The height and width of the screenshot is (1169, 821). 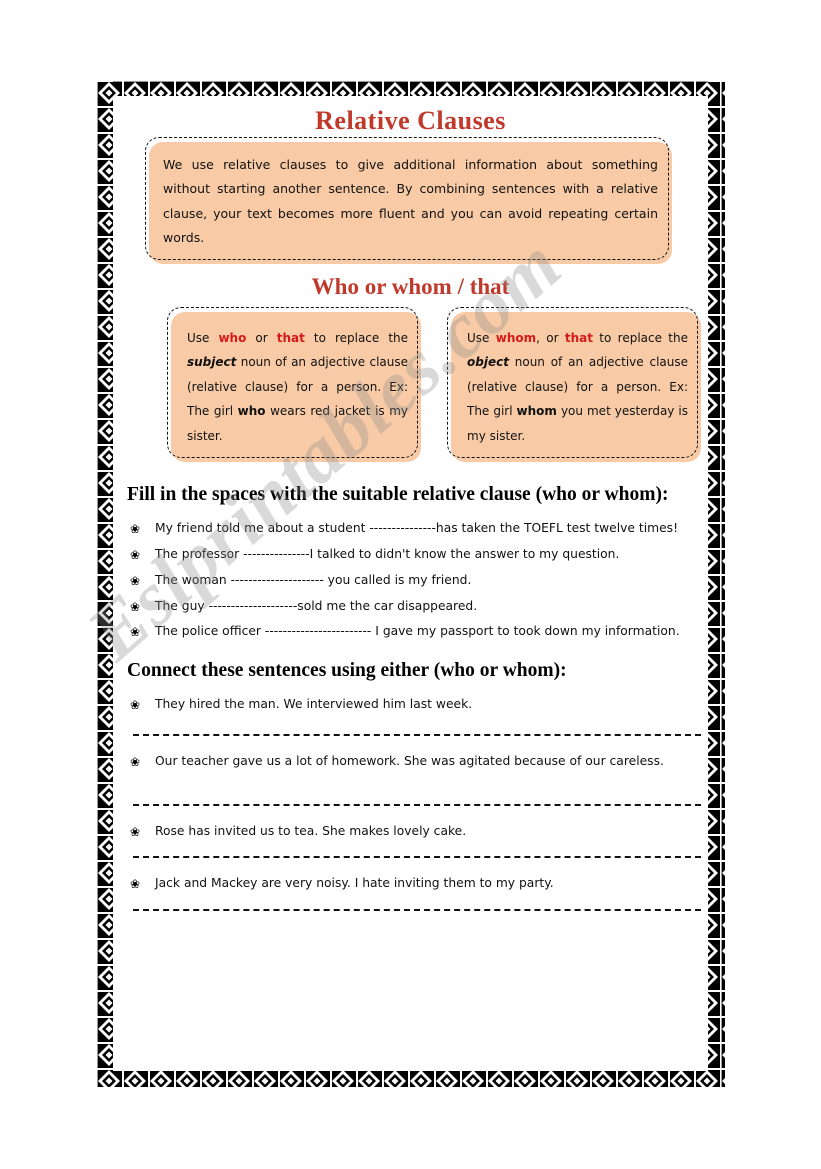 I want to click on keyword-whom: whom, so click(x=516, y=337).